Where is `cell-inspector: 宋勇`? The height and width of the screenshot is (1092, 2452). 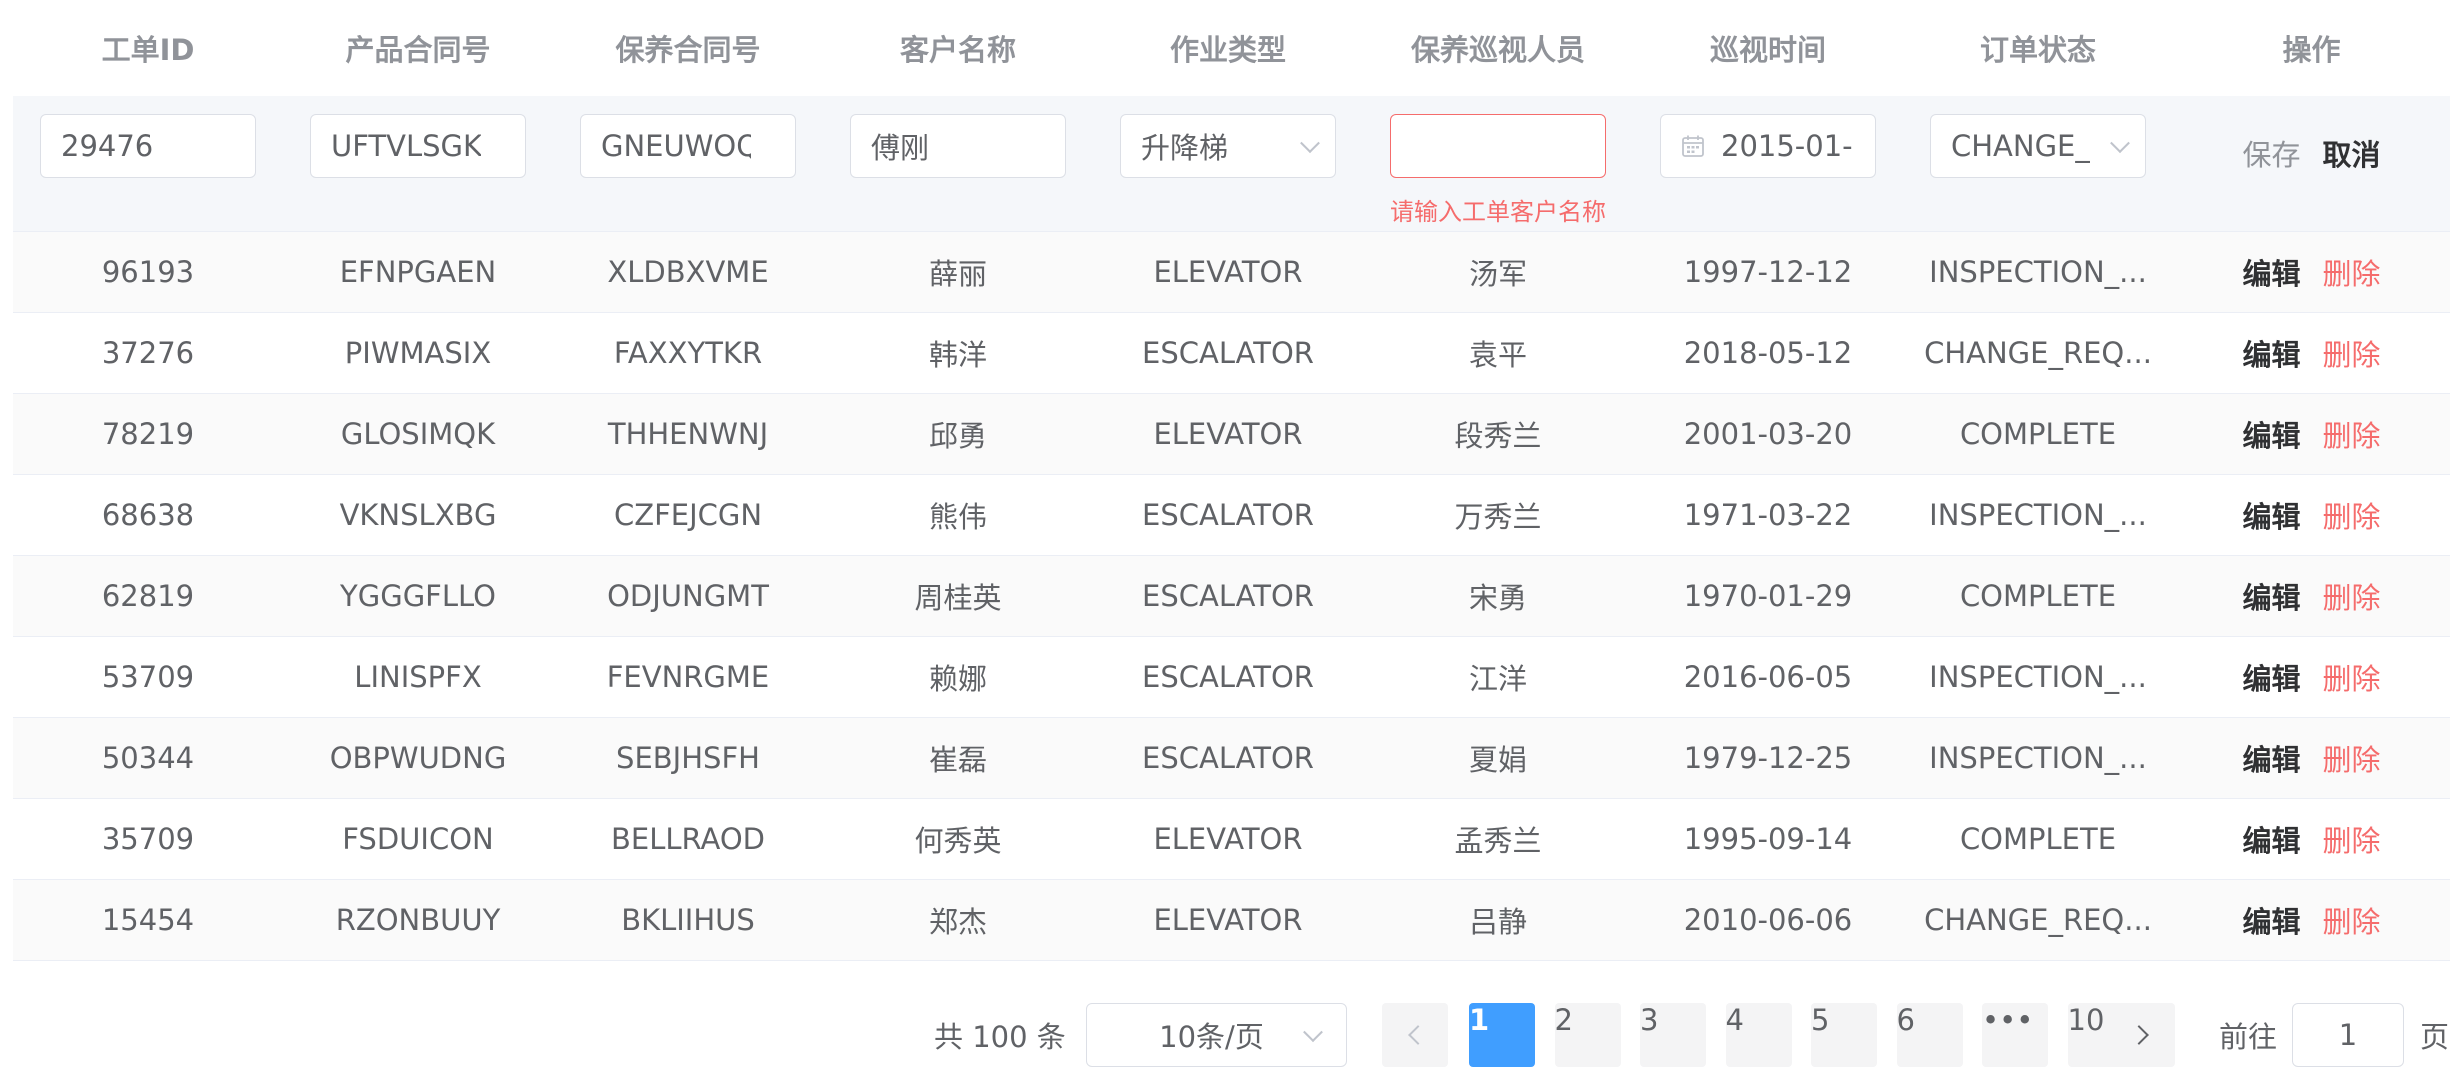
cell-inspector: 宋勇 is located at coordinates (1497, 598).